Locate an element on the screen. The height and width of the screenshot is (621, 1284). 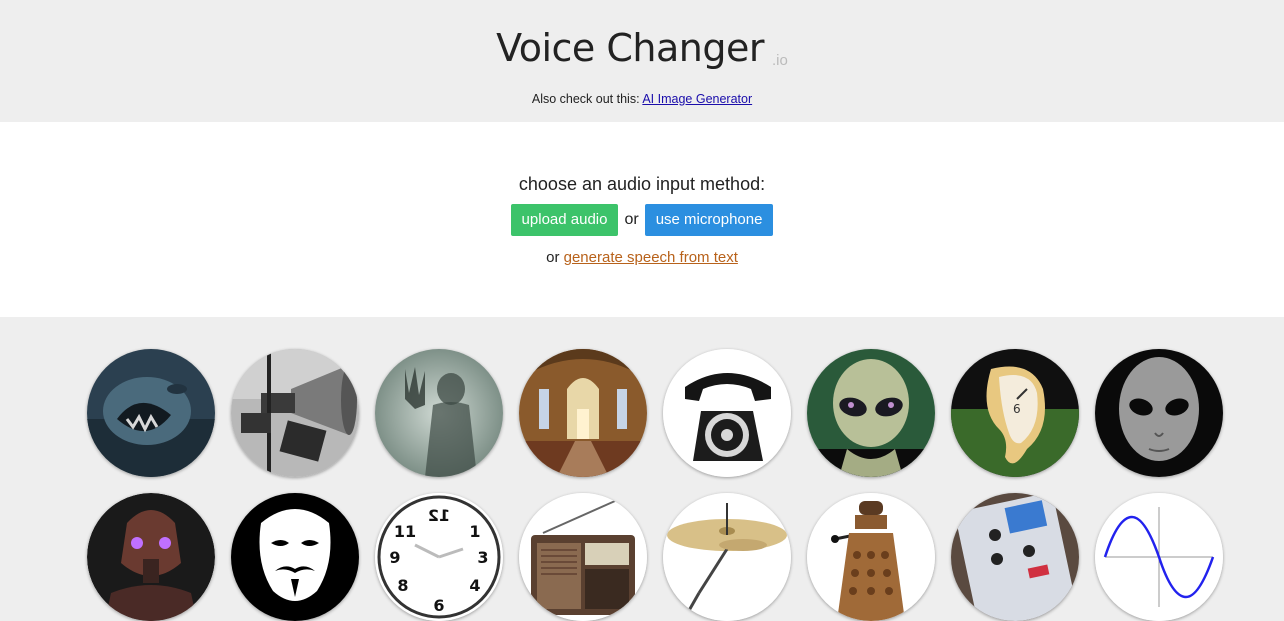
voice-tile-church is located at coordinates (583, 413).